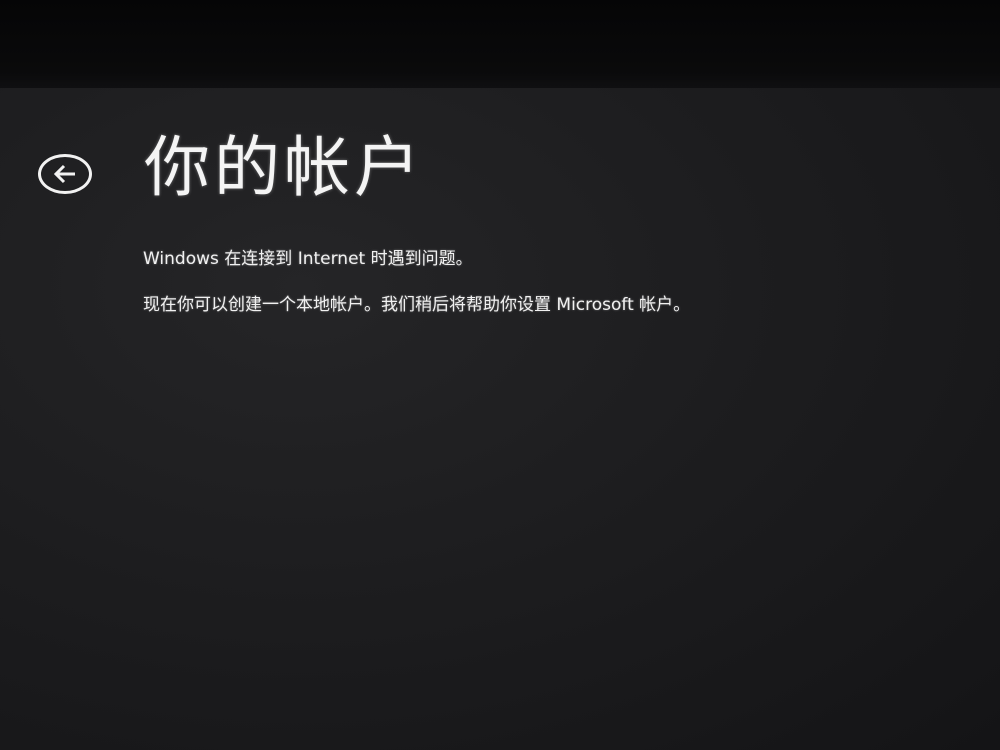  I want to click on back-arrow-icon, so click(64, 174).